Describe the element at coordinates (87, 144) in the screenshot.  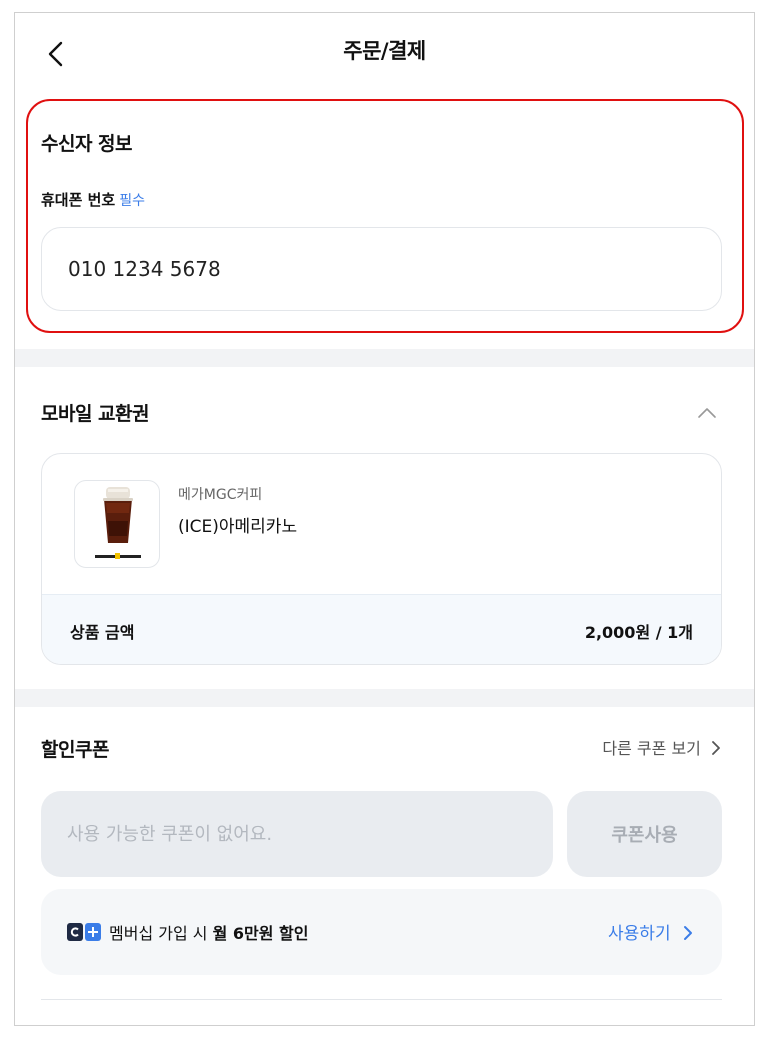
I see `recipient-section-title: 수신자 정보` at that location.